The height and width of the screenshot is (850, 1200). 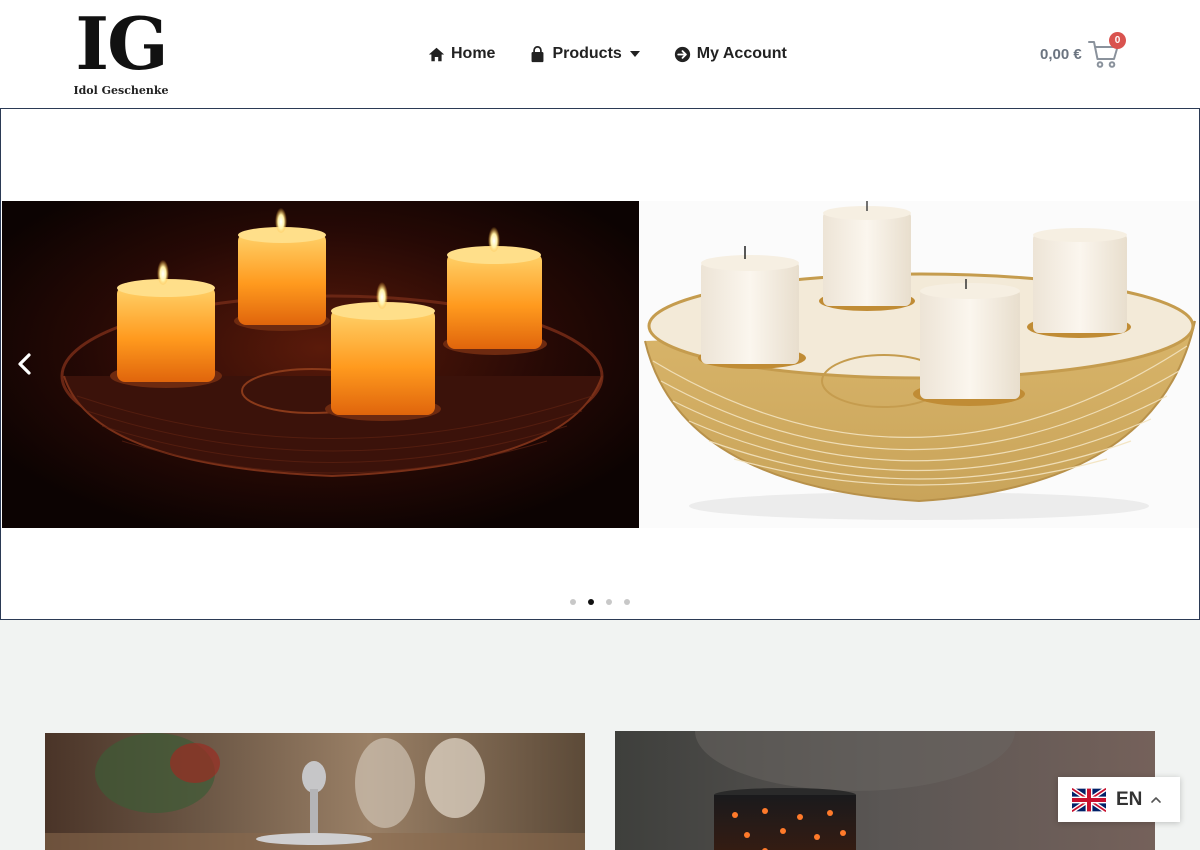 I want to click on nav-home: Home, so click(x=461, y=54).